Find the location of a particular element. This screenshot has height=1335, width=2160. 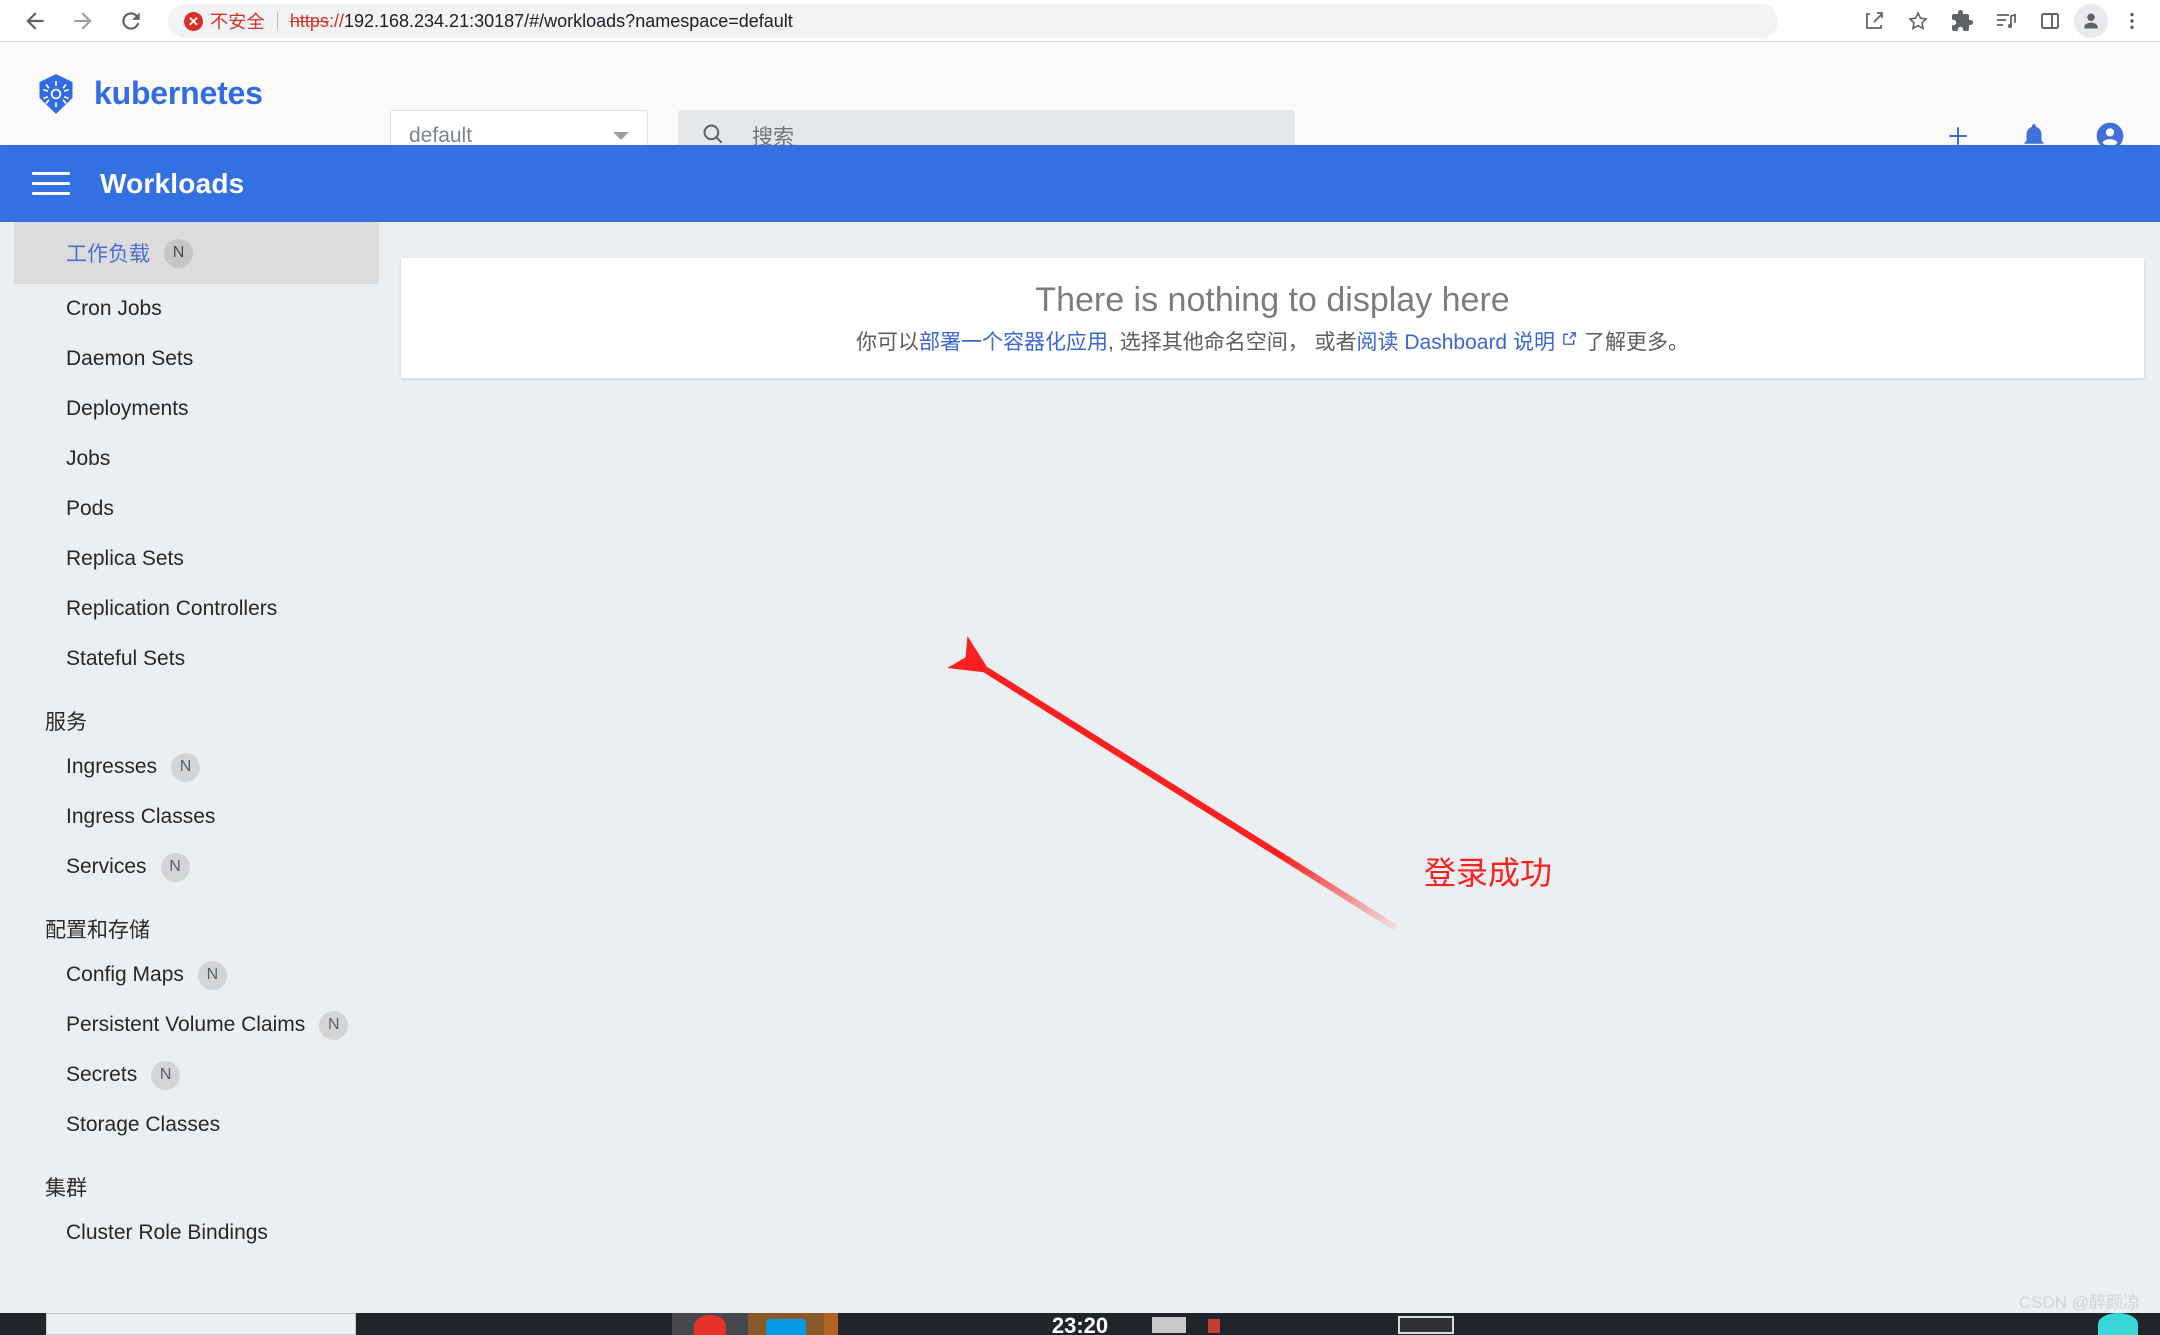

sidebar-item-label: 工作负载 is located at coordinates (108, 254).